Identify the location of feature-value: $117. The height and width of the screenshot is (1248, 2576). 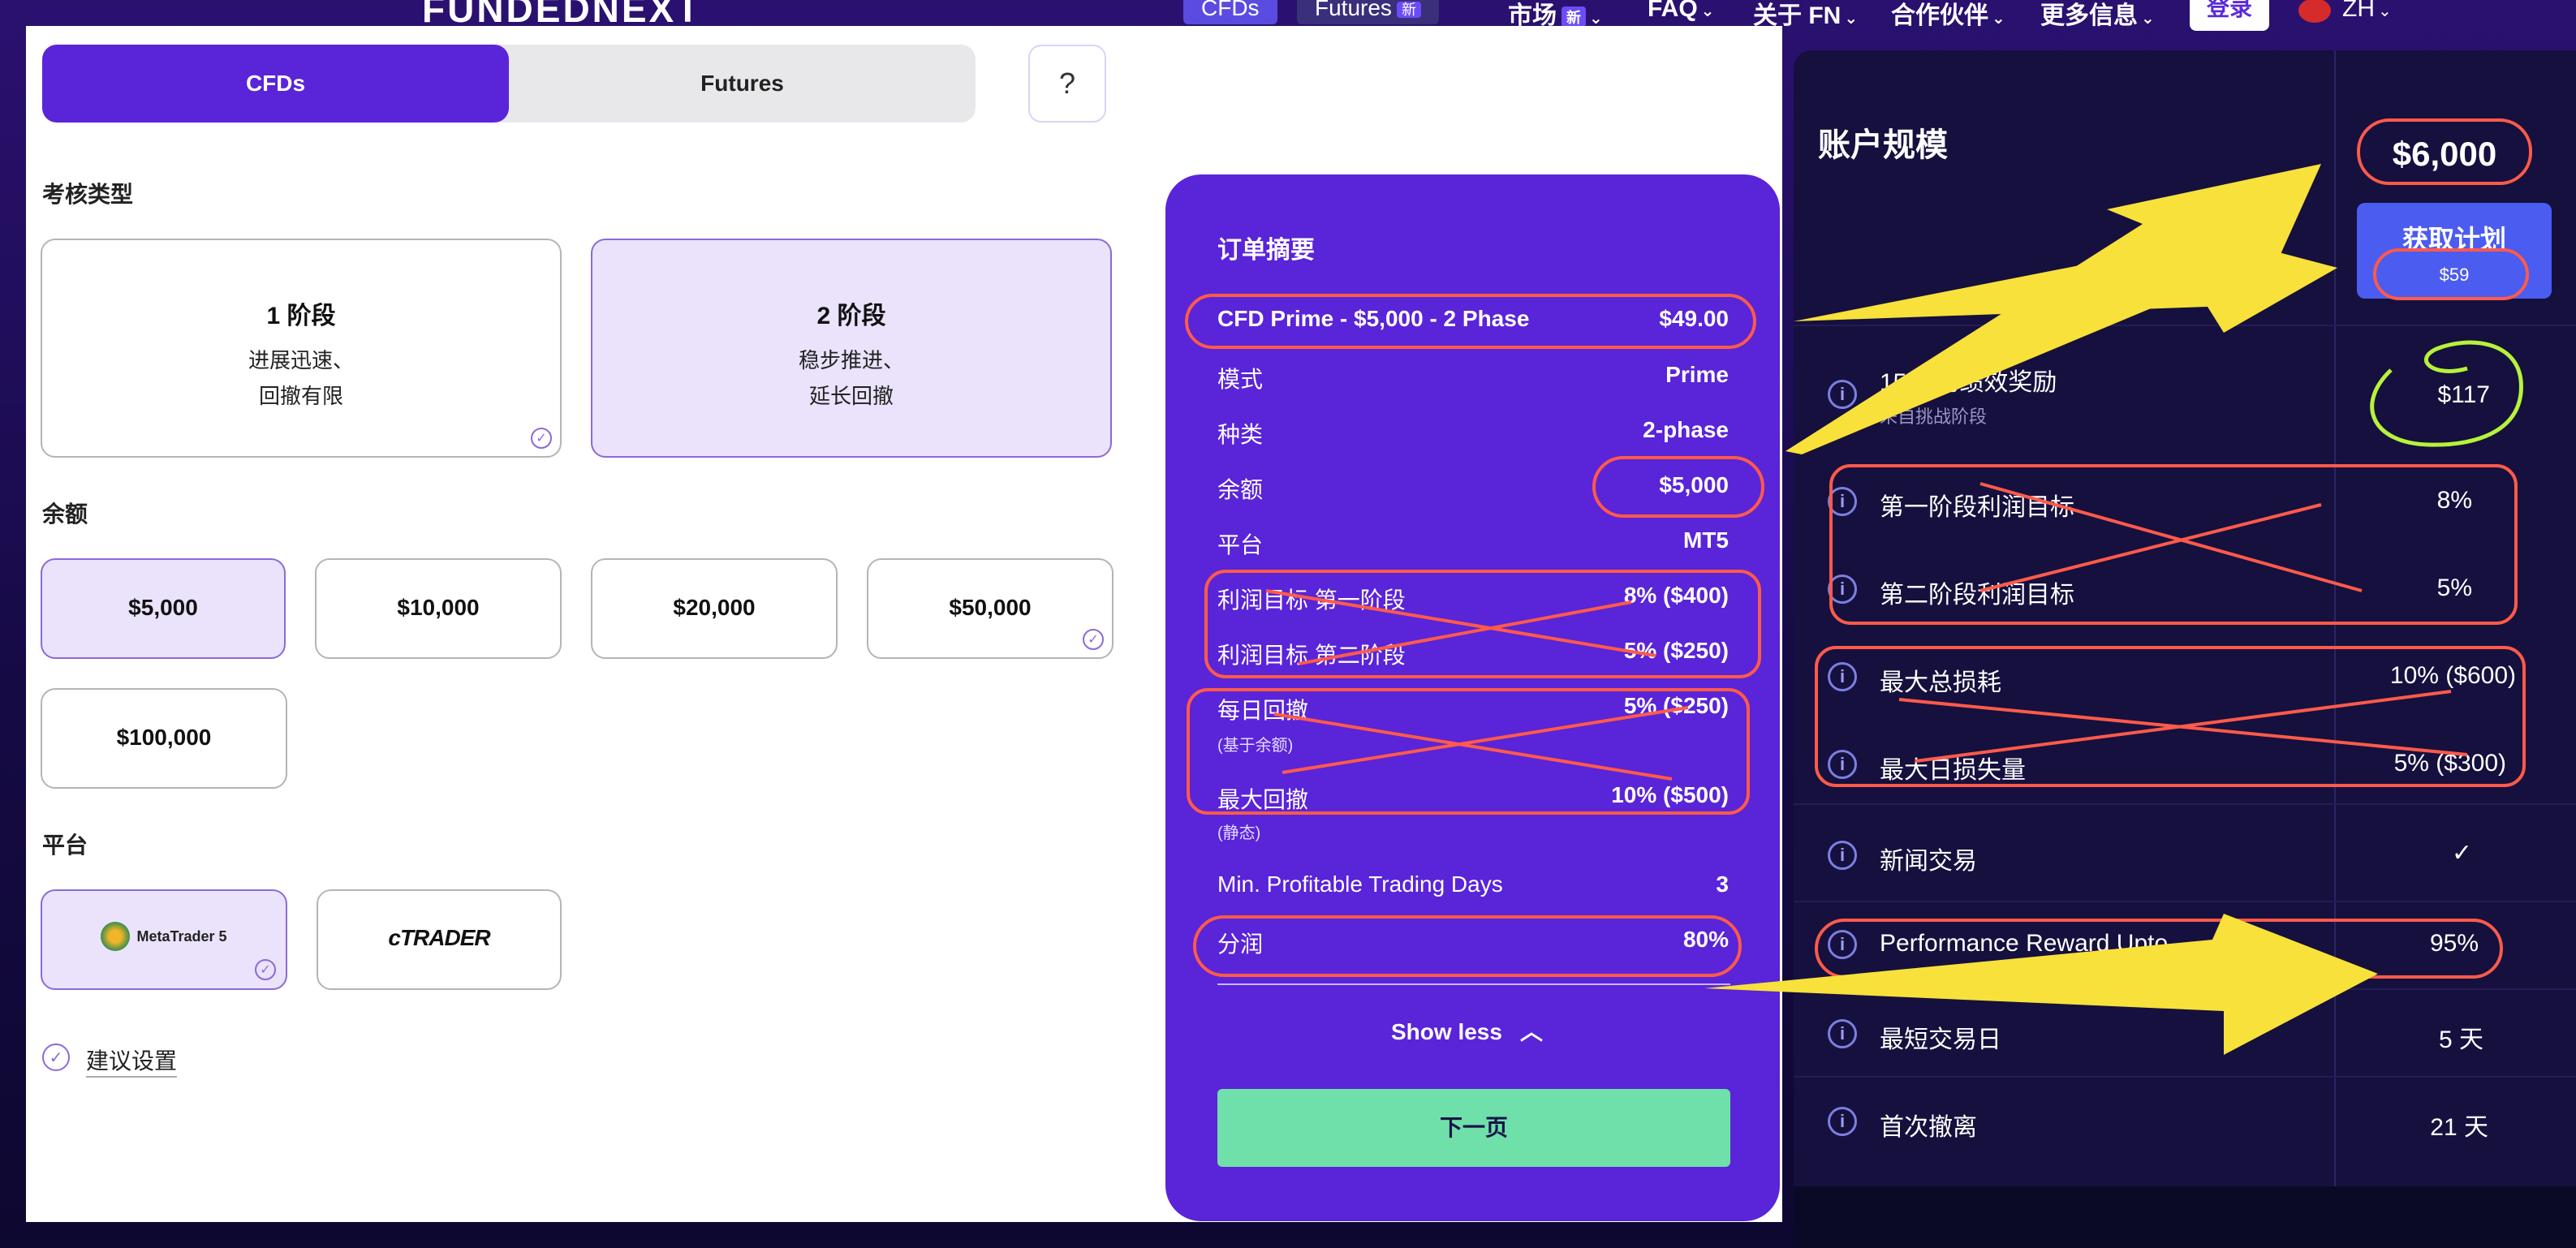
(2464, 394).